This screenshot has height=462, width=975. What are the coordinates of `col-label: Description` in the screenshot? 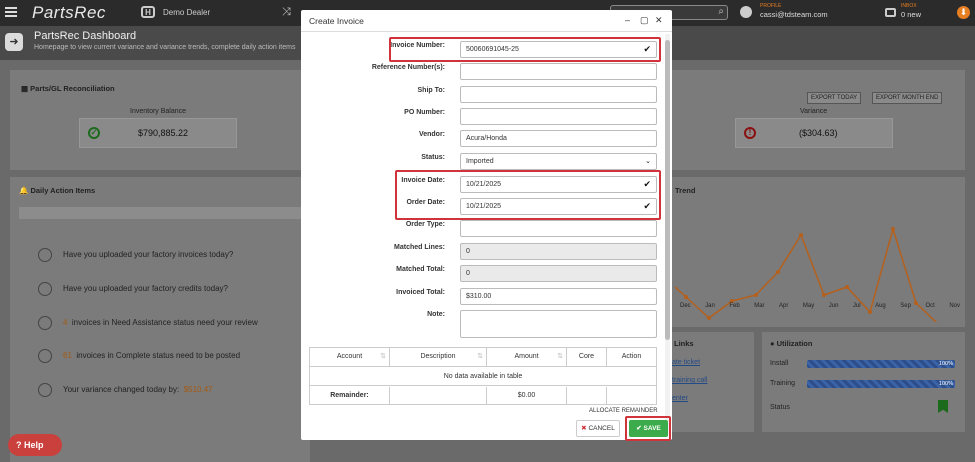 It's located at (438, 356).